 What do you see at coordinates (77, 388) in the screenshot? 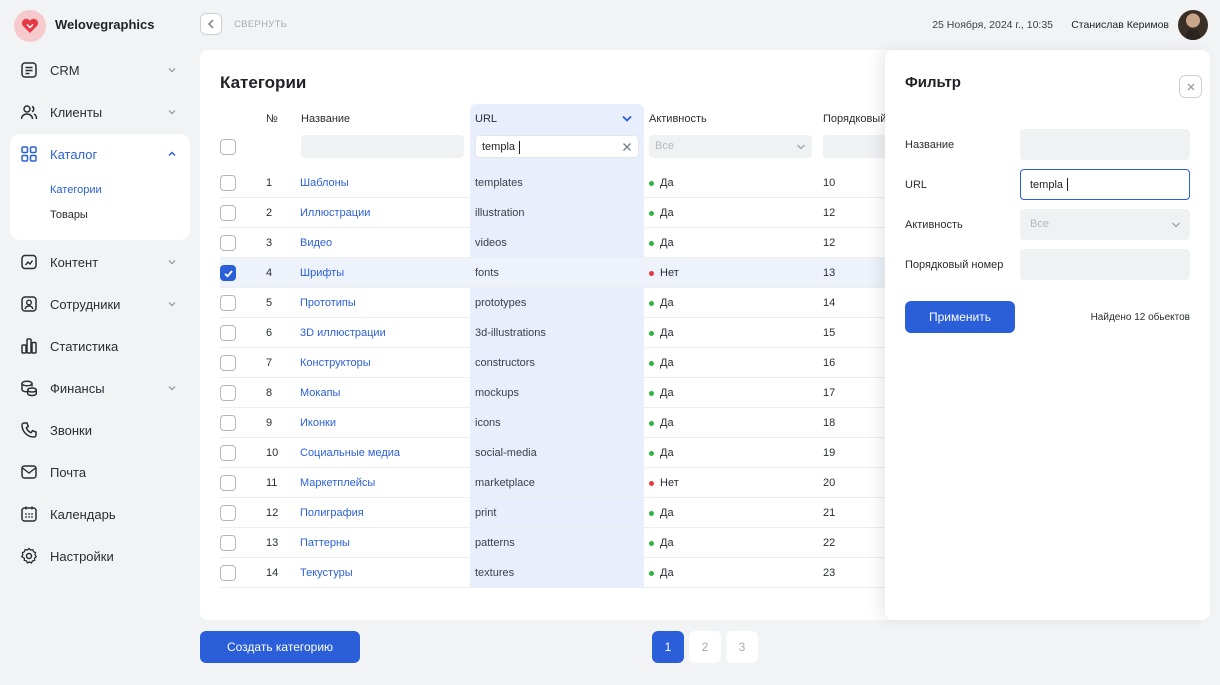
I see `sidebar-item-label: Финансы` at bounding box center [77, 388].